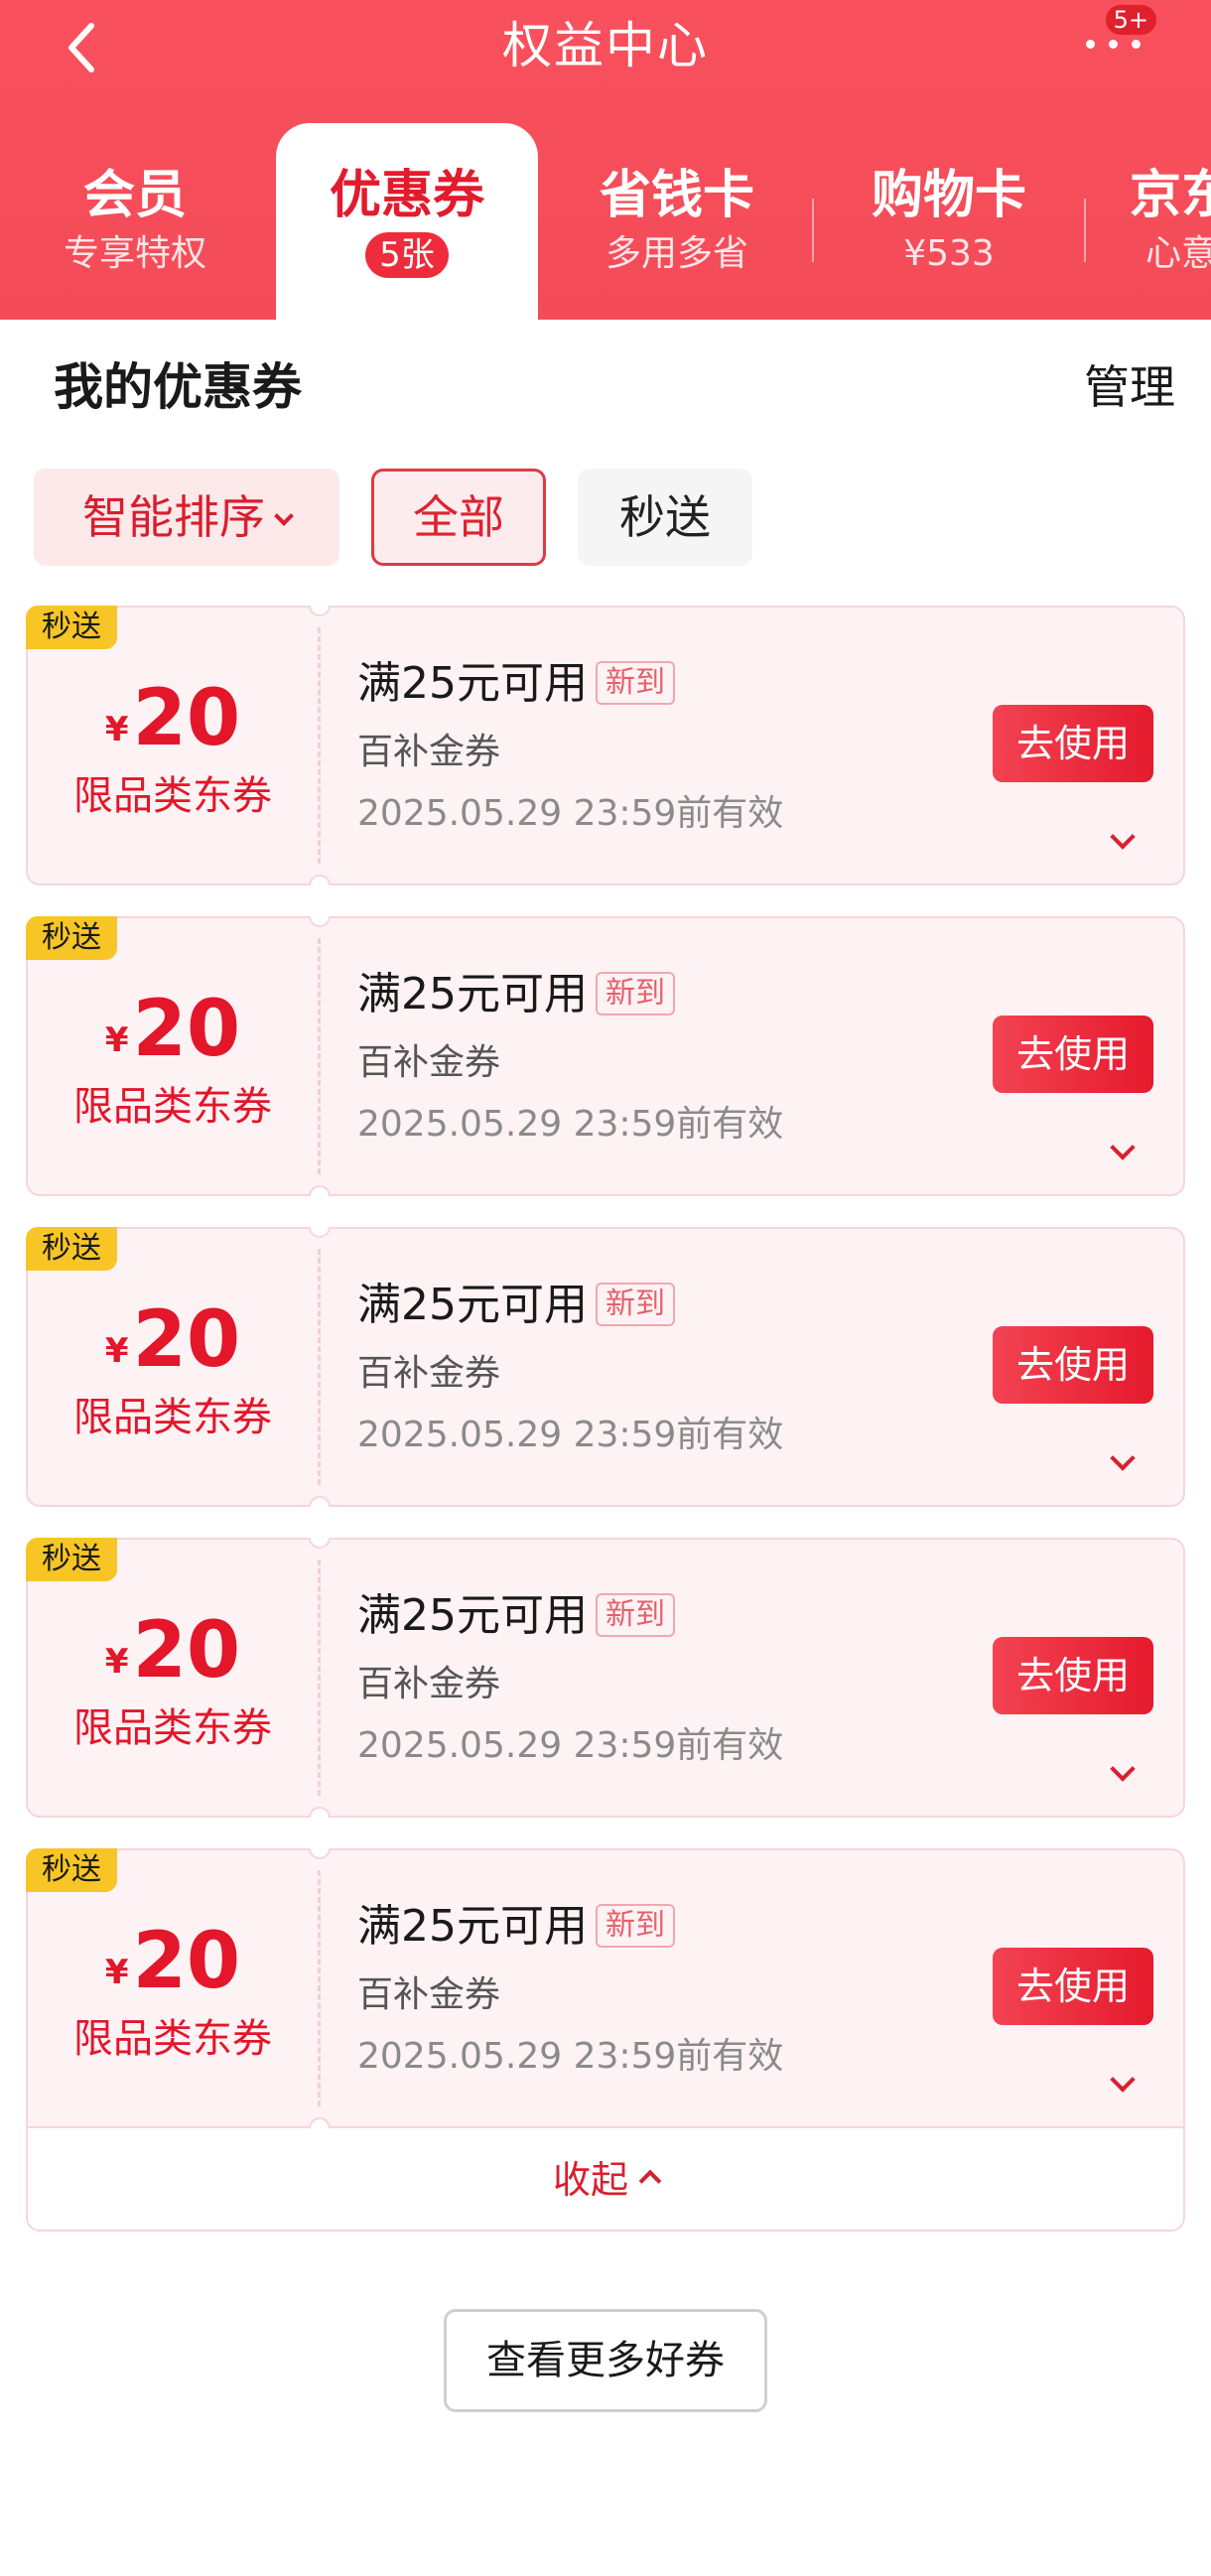  What do you see at coordinates (949, 253) in the screenshot?
I see `tab-shopping-card-subtitle: ¥533` at bounding box center [949, 253].